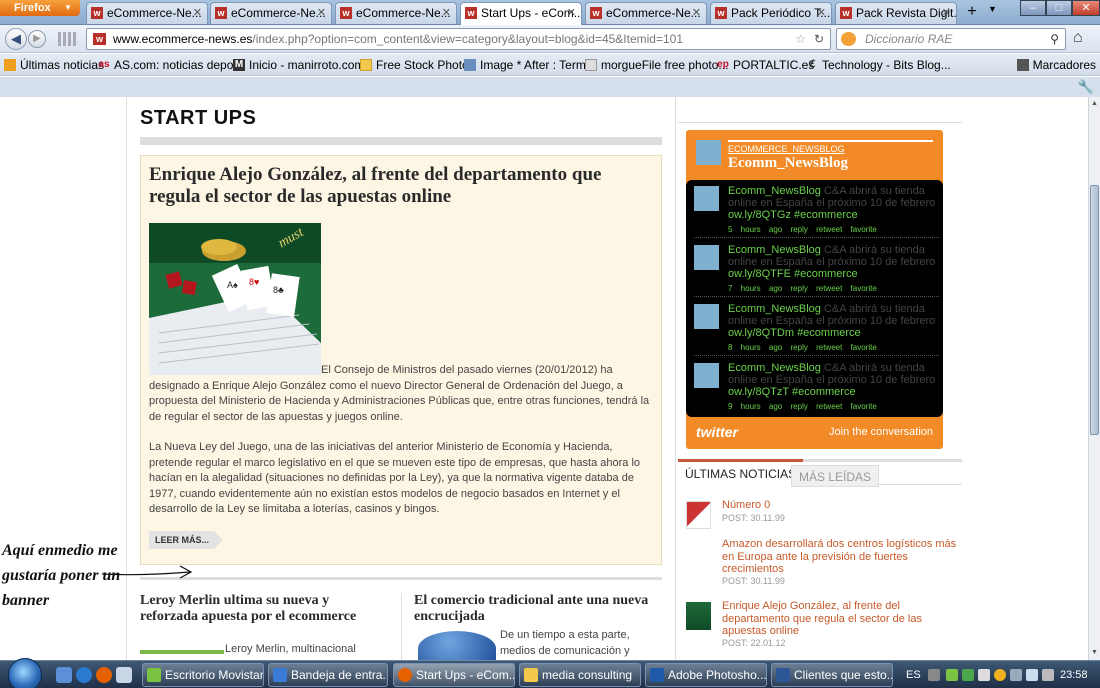  I want to click on bar-chart-icon, so click(67, 39).